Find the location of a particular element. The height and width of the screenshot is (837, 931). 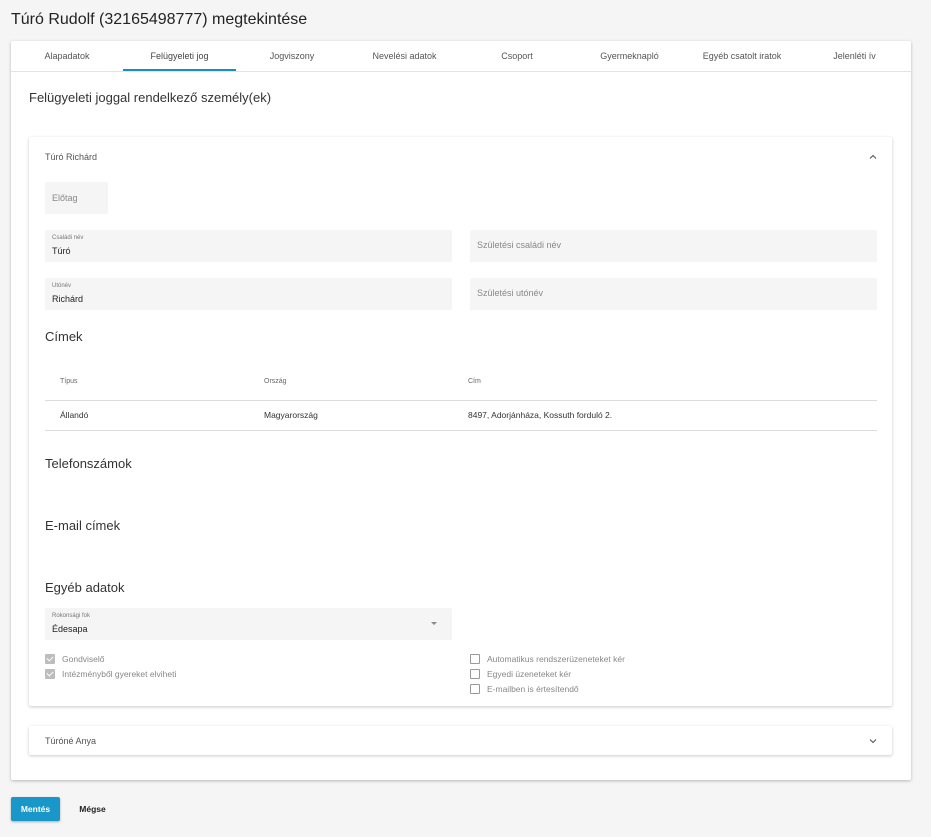

guardian-checkbox-label: Gondviselő is located at coordinates (83, 659).